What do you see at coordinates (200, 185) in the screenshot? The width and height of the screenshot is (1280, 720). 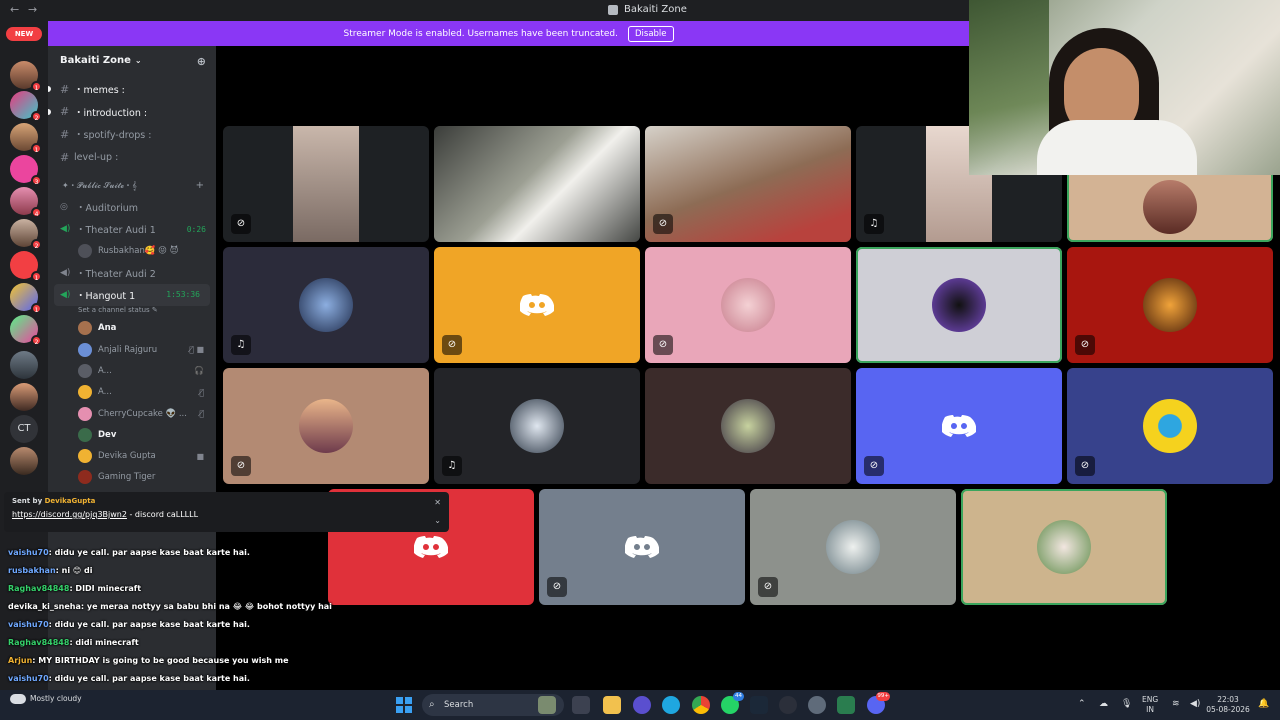 I see `create-channel-icon: +` at bounding box center [200, 185].